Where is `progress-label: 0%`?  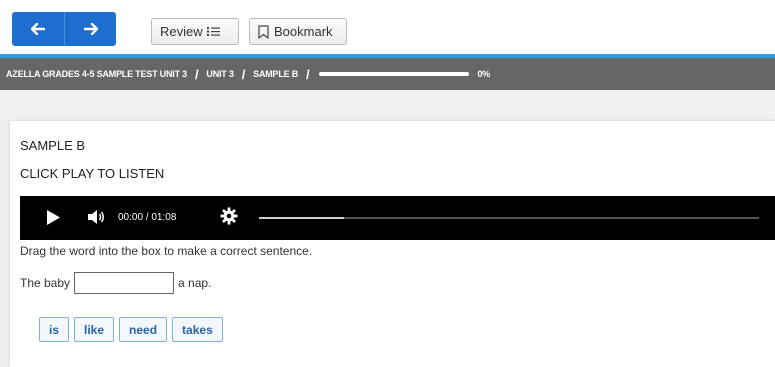 progress-label: 0% is located at coordinates (484, 74).